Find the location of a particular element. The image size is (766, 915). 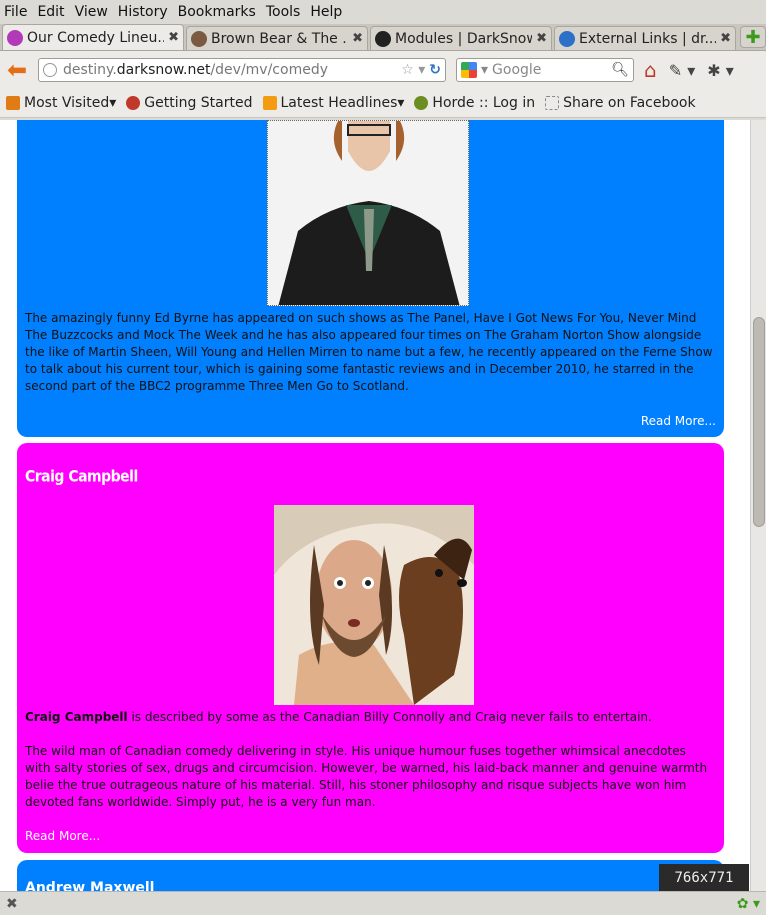

back-arrow-icon: ⬅ is located at coordinates (17, 70).